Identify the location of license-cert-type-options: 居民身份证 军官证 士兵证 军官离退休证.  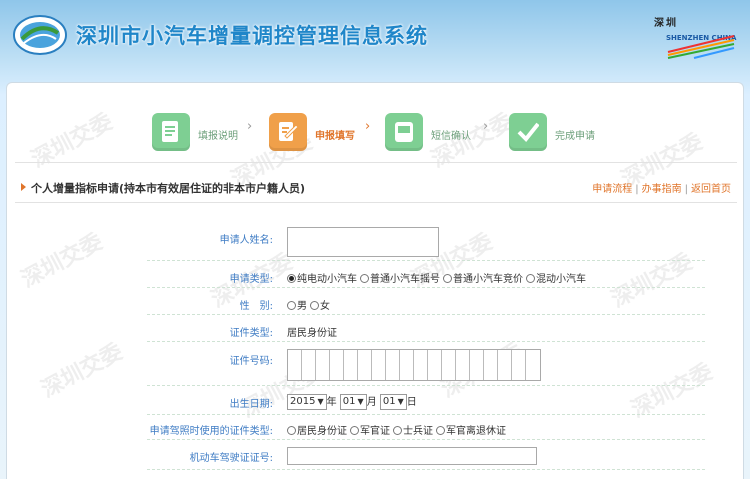
(398, 429).